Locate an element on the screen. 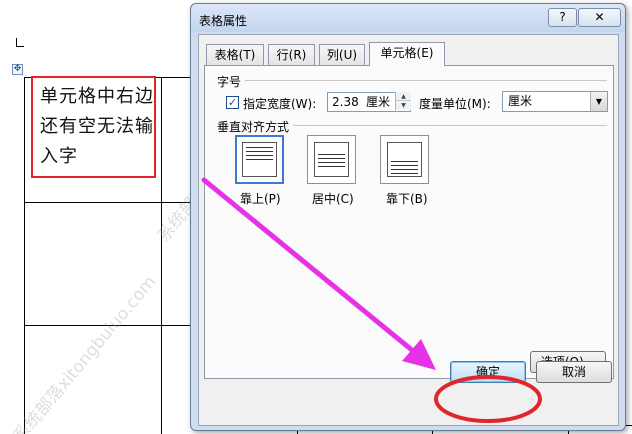 The width and height of the screenshot is (632, 434). cancel-button: 取消 is located at coordinates (574, 372).